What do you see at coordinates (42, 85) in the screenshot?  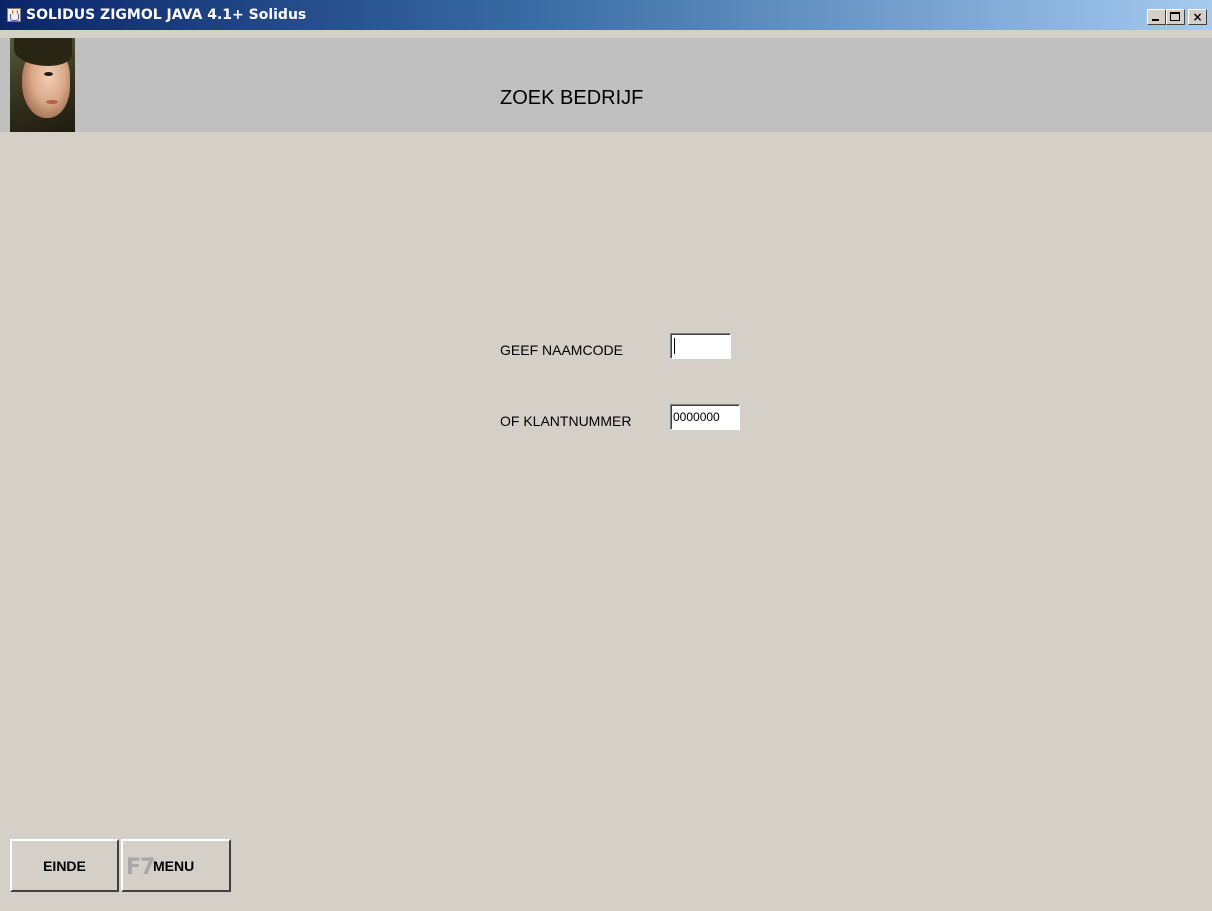 I see `avatar` at bounding box center [42, 85].